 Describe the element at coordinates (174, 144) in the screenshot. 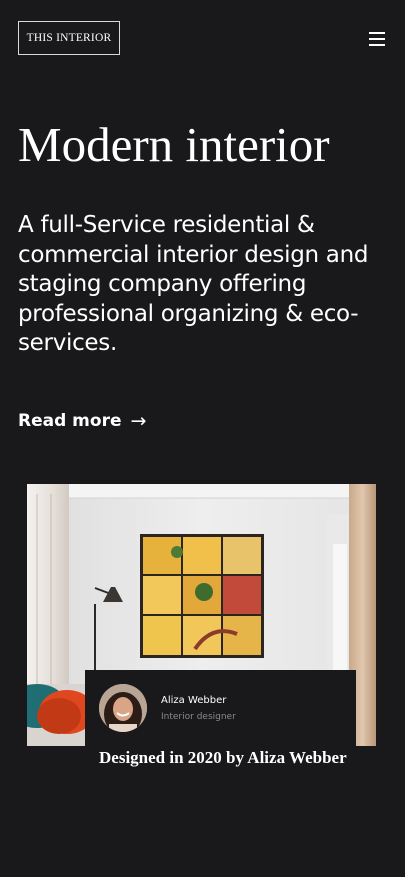

I see `page-title: Modern interior` at that location.